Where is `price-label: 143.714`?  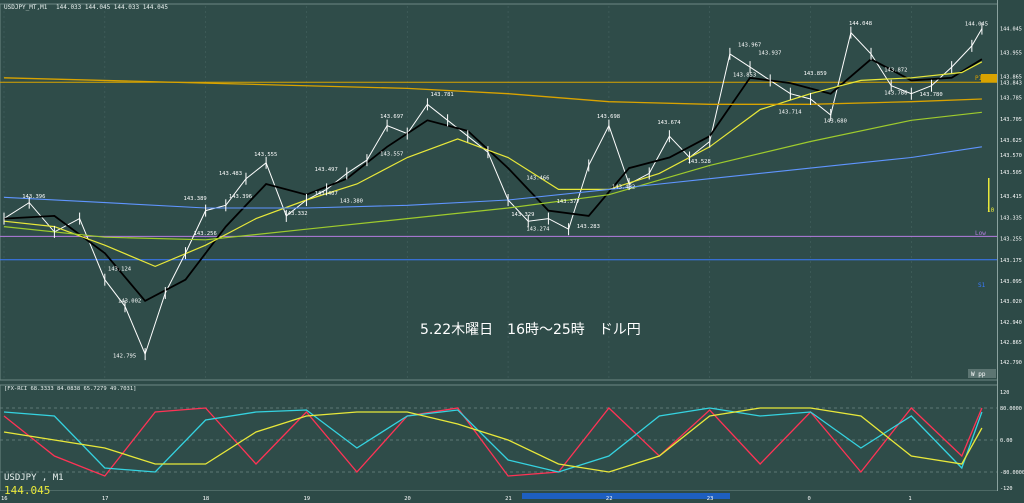 price-label: 143.714 is located at coordinates (790, 113).